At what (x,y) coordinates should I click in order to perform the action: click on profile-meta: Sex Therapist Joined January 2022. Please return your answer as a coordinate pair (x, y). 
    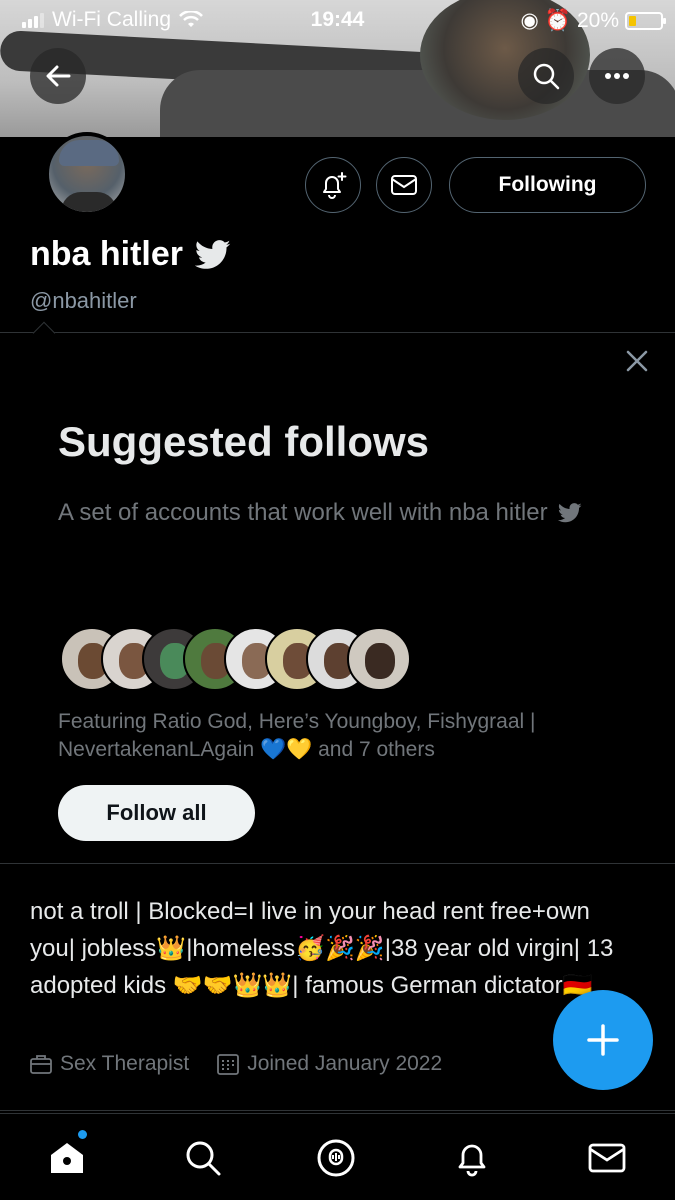
    Looking at the image, I should click on (236, 1064).